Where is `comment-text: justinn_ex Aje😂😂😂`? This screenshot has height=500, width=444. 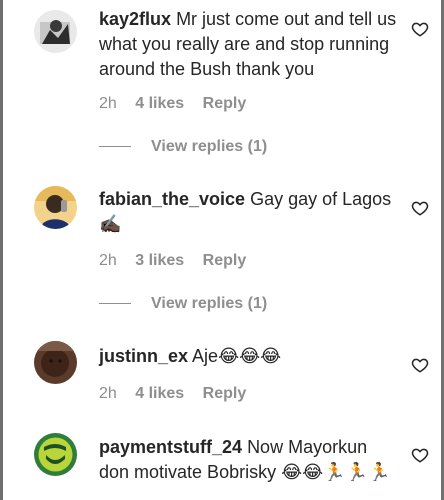
comment-text: justinn_ex Aje😂😂😂 is located at coordinates (249, 356).